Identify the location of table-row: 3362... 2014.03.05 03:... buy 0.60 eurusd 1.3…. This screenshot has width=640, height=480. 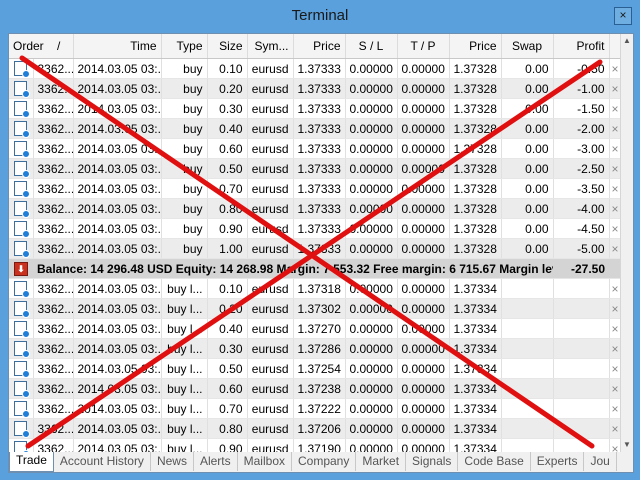
(315, 148).